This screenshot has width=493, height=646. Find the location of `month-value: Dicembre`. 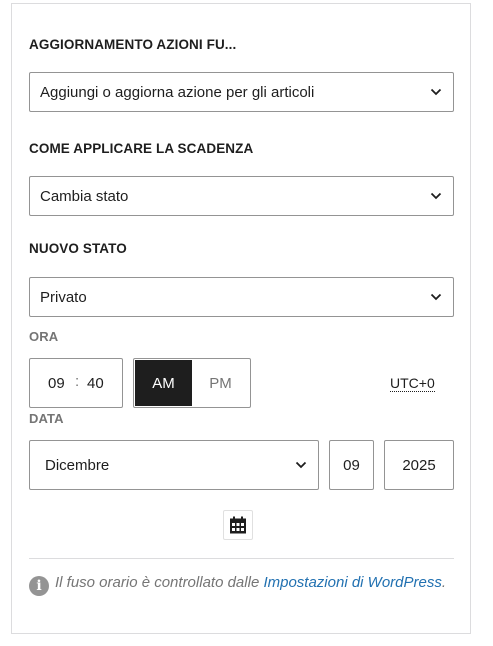

month-value: Dicembre is located at coordinates (77, 465).